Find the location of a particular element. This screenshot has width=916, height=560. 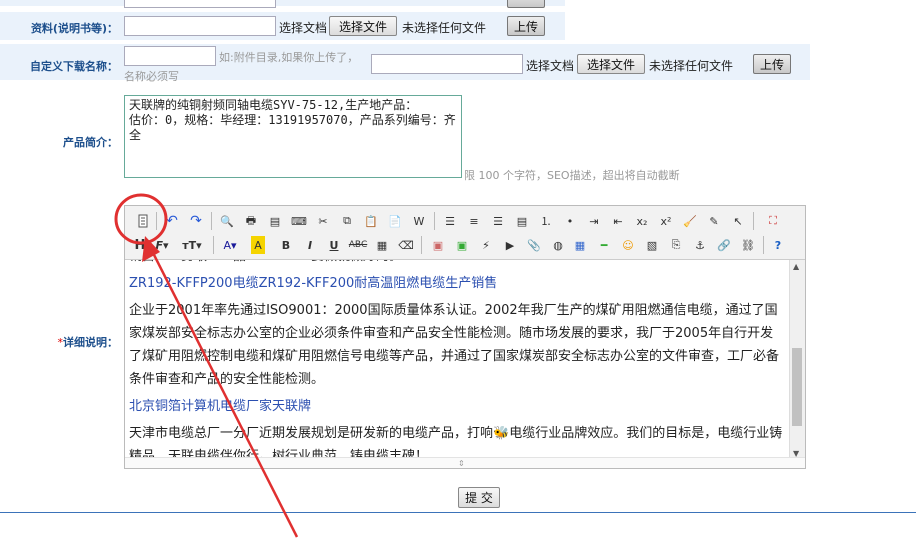

annotation-arrow-shaft is located at coordinates (222, 390).